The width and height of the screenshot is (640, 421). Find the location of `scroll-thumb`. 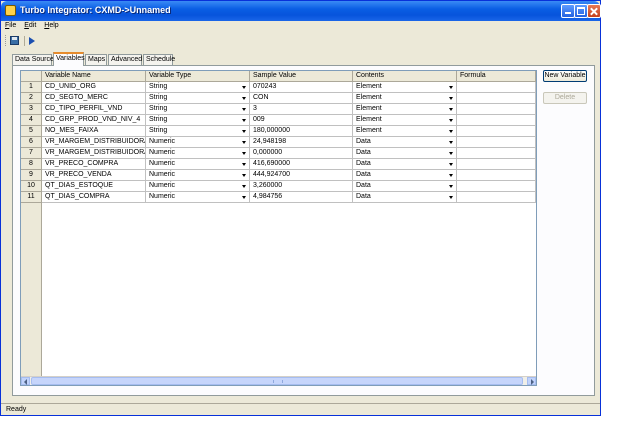

scroll-thumb is located at coordinates (277, 381).